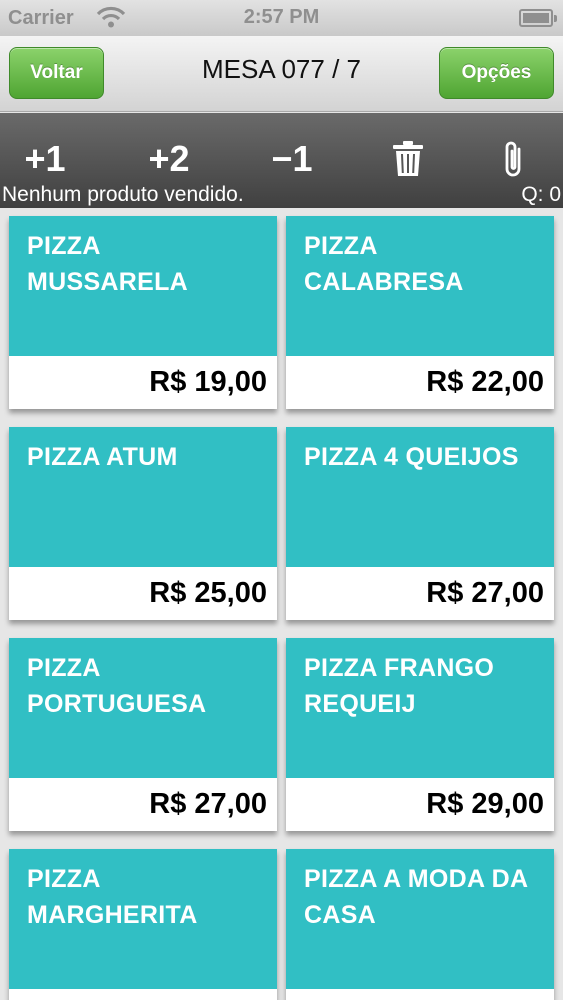  I want to click on sale-status-text: Nenhum produto vendido., so click(123, 194).